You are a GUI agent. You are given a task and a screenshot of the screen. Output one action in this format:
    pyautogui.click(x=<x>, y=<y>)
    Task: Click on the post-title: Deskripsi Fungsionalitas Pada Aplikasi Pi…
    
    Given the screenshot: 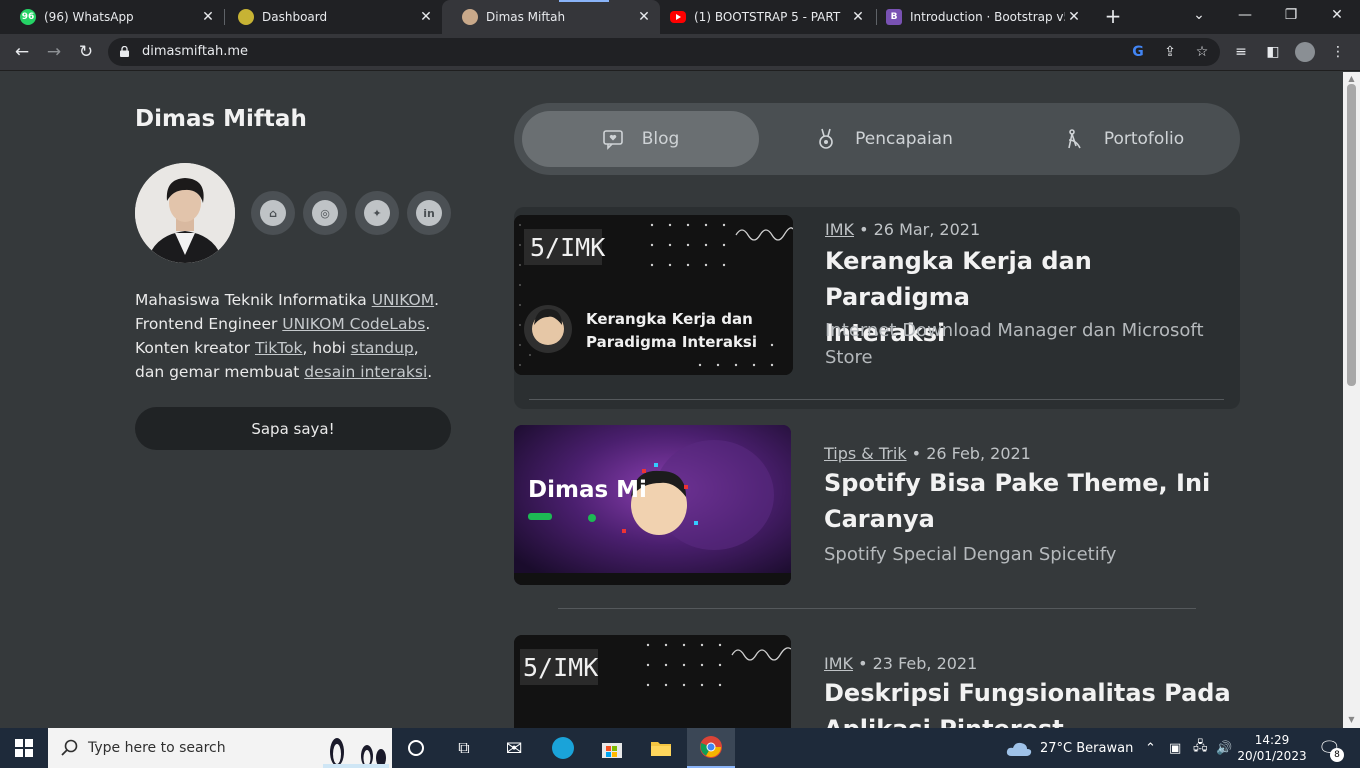 What is the action you would take?
    pyautogui.click(x=1029, y=701)
    